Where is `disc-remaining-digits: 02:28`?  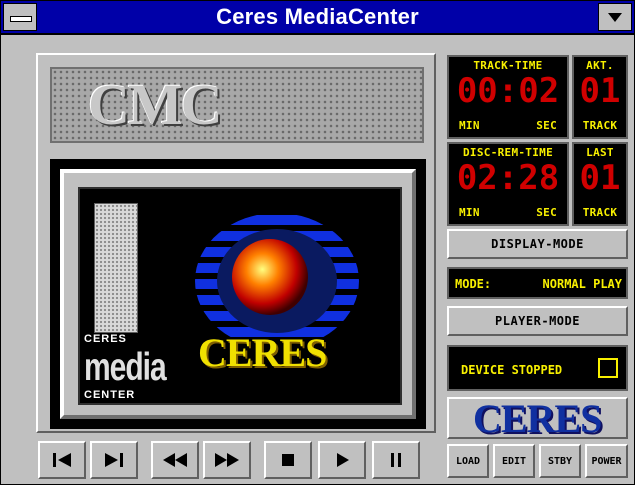
disc-remaining-digits: 02:28 is located at coordinates (508, 178).